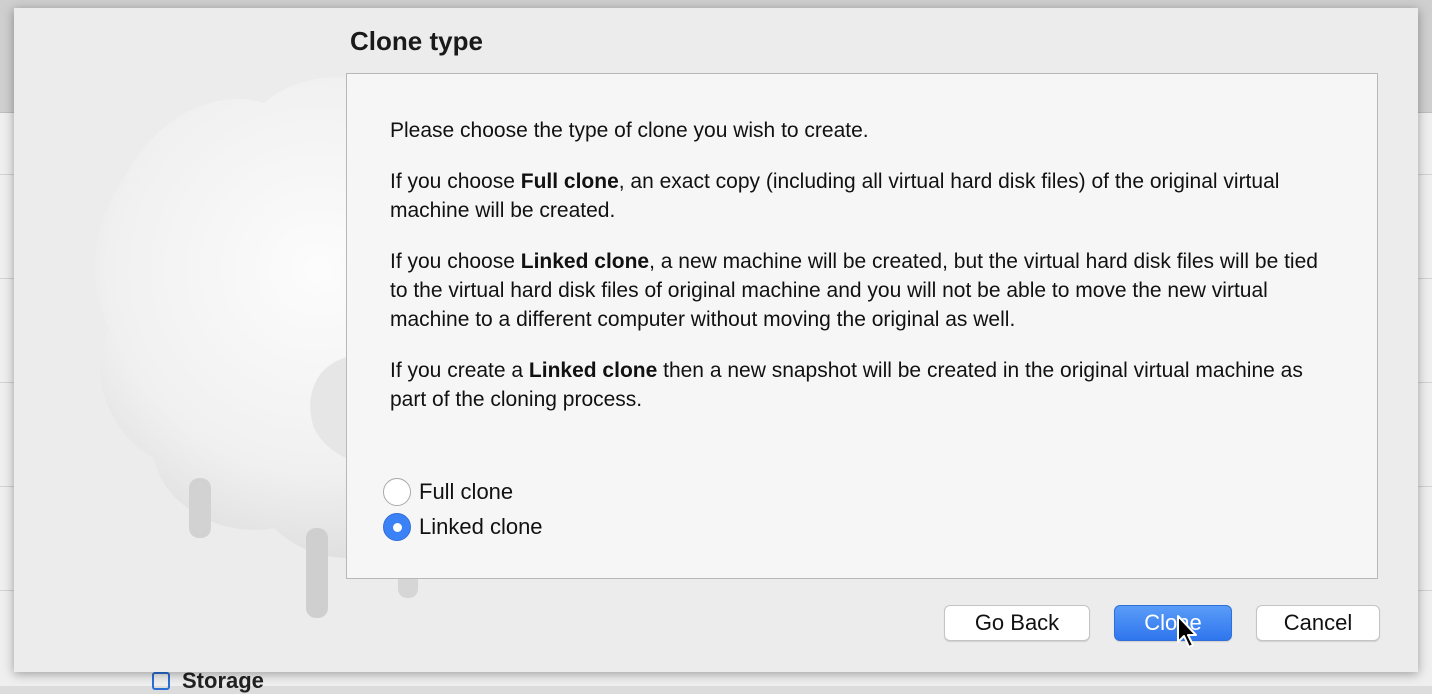 This screenshot has width=1432, height=694. What do you see at coordinates (1017, 623) in the screenshot?
I see `go-back-button: Go Back` at bounding box center [1017, 623].